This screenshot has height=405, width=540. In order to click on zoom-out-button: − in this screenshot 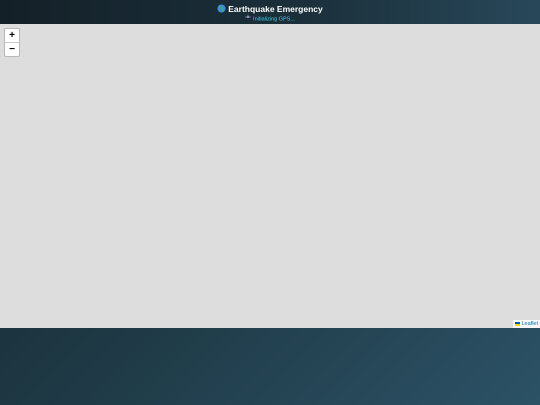, I will do `click(12, 49)`.